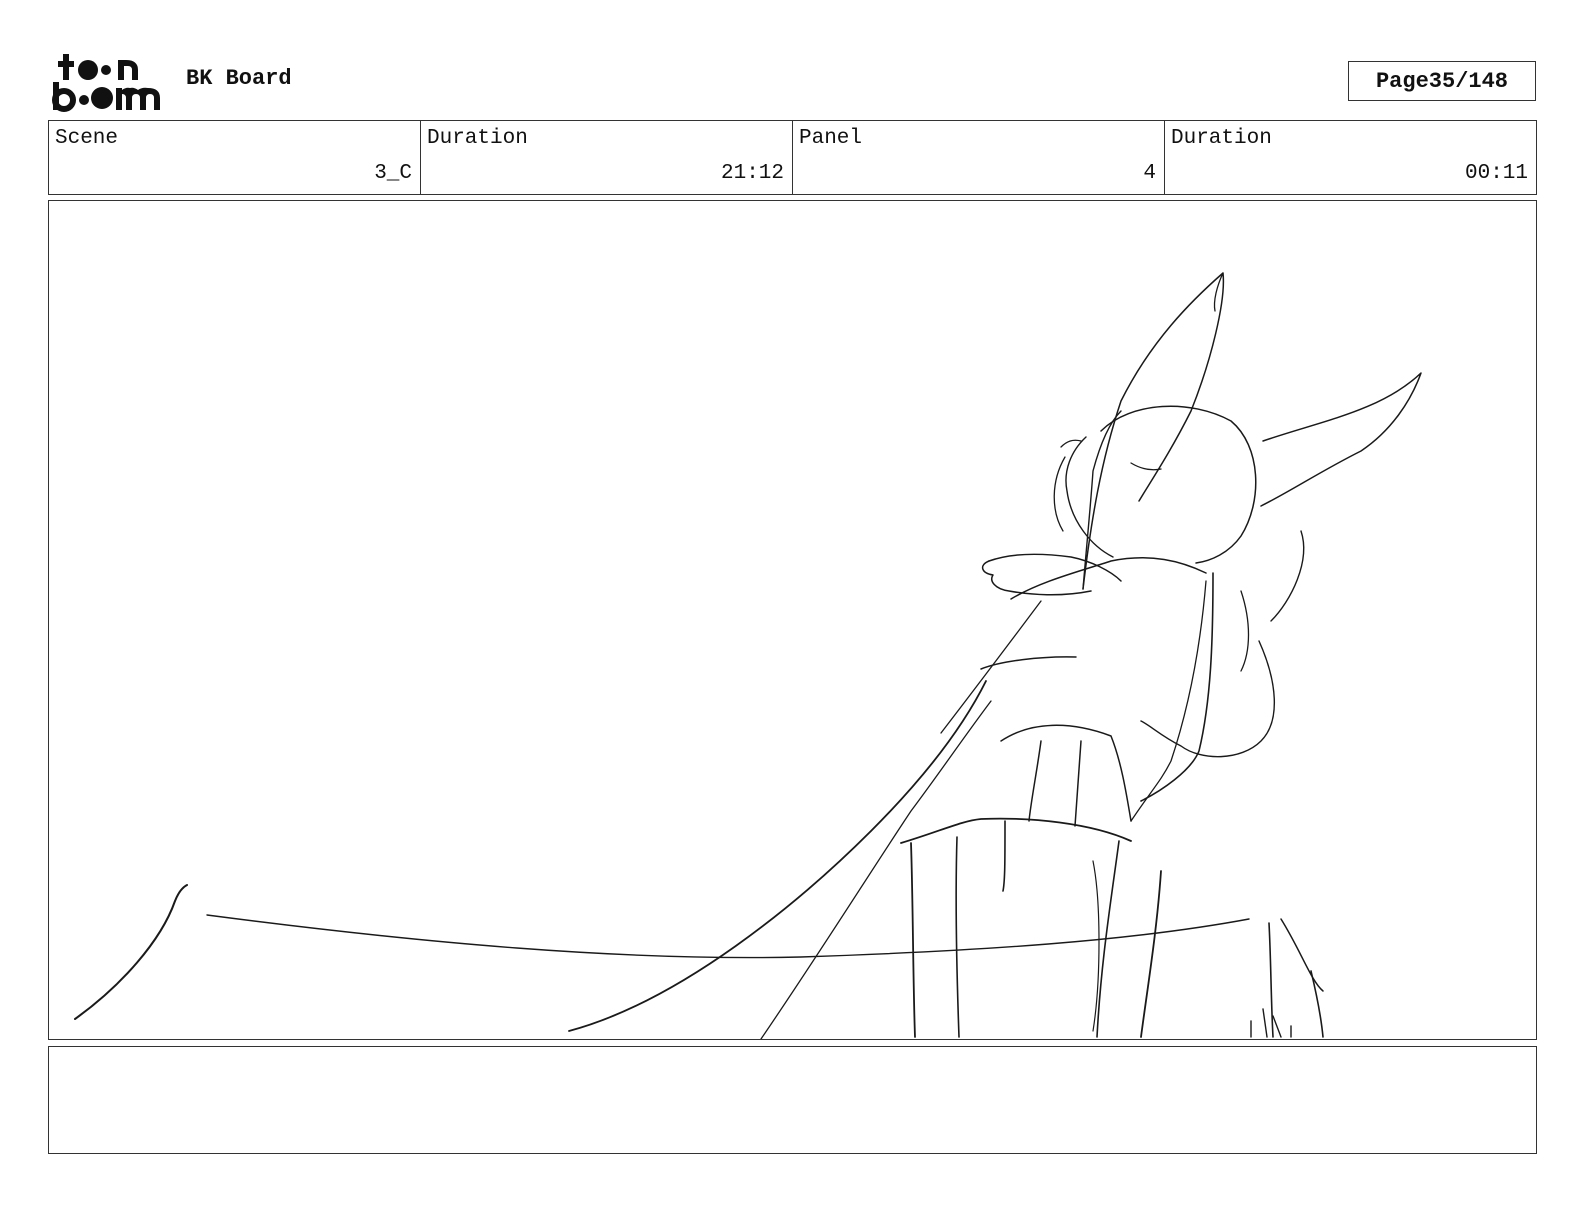 The width and height of the screenshot is (1584, 1224). What do you see at coordinates (108, 82) in the screenshot?
I see `toon-boom-logo` at bounding box center [108, 82].